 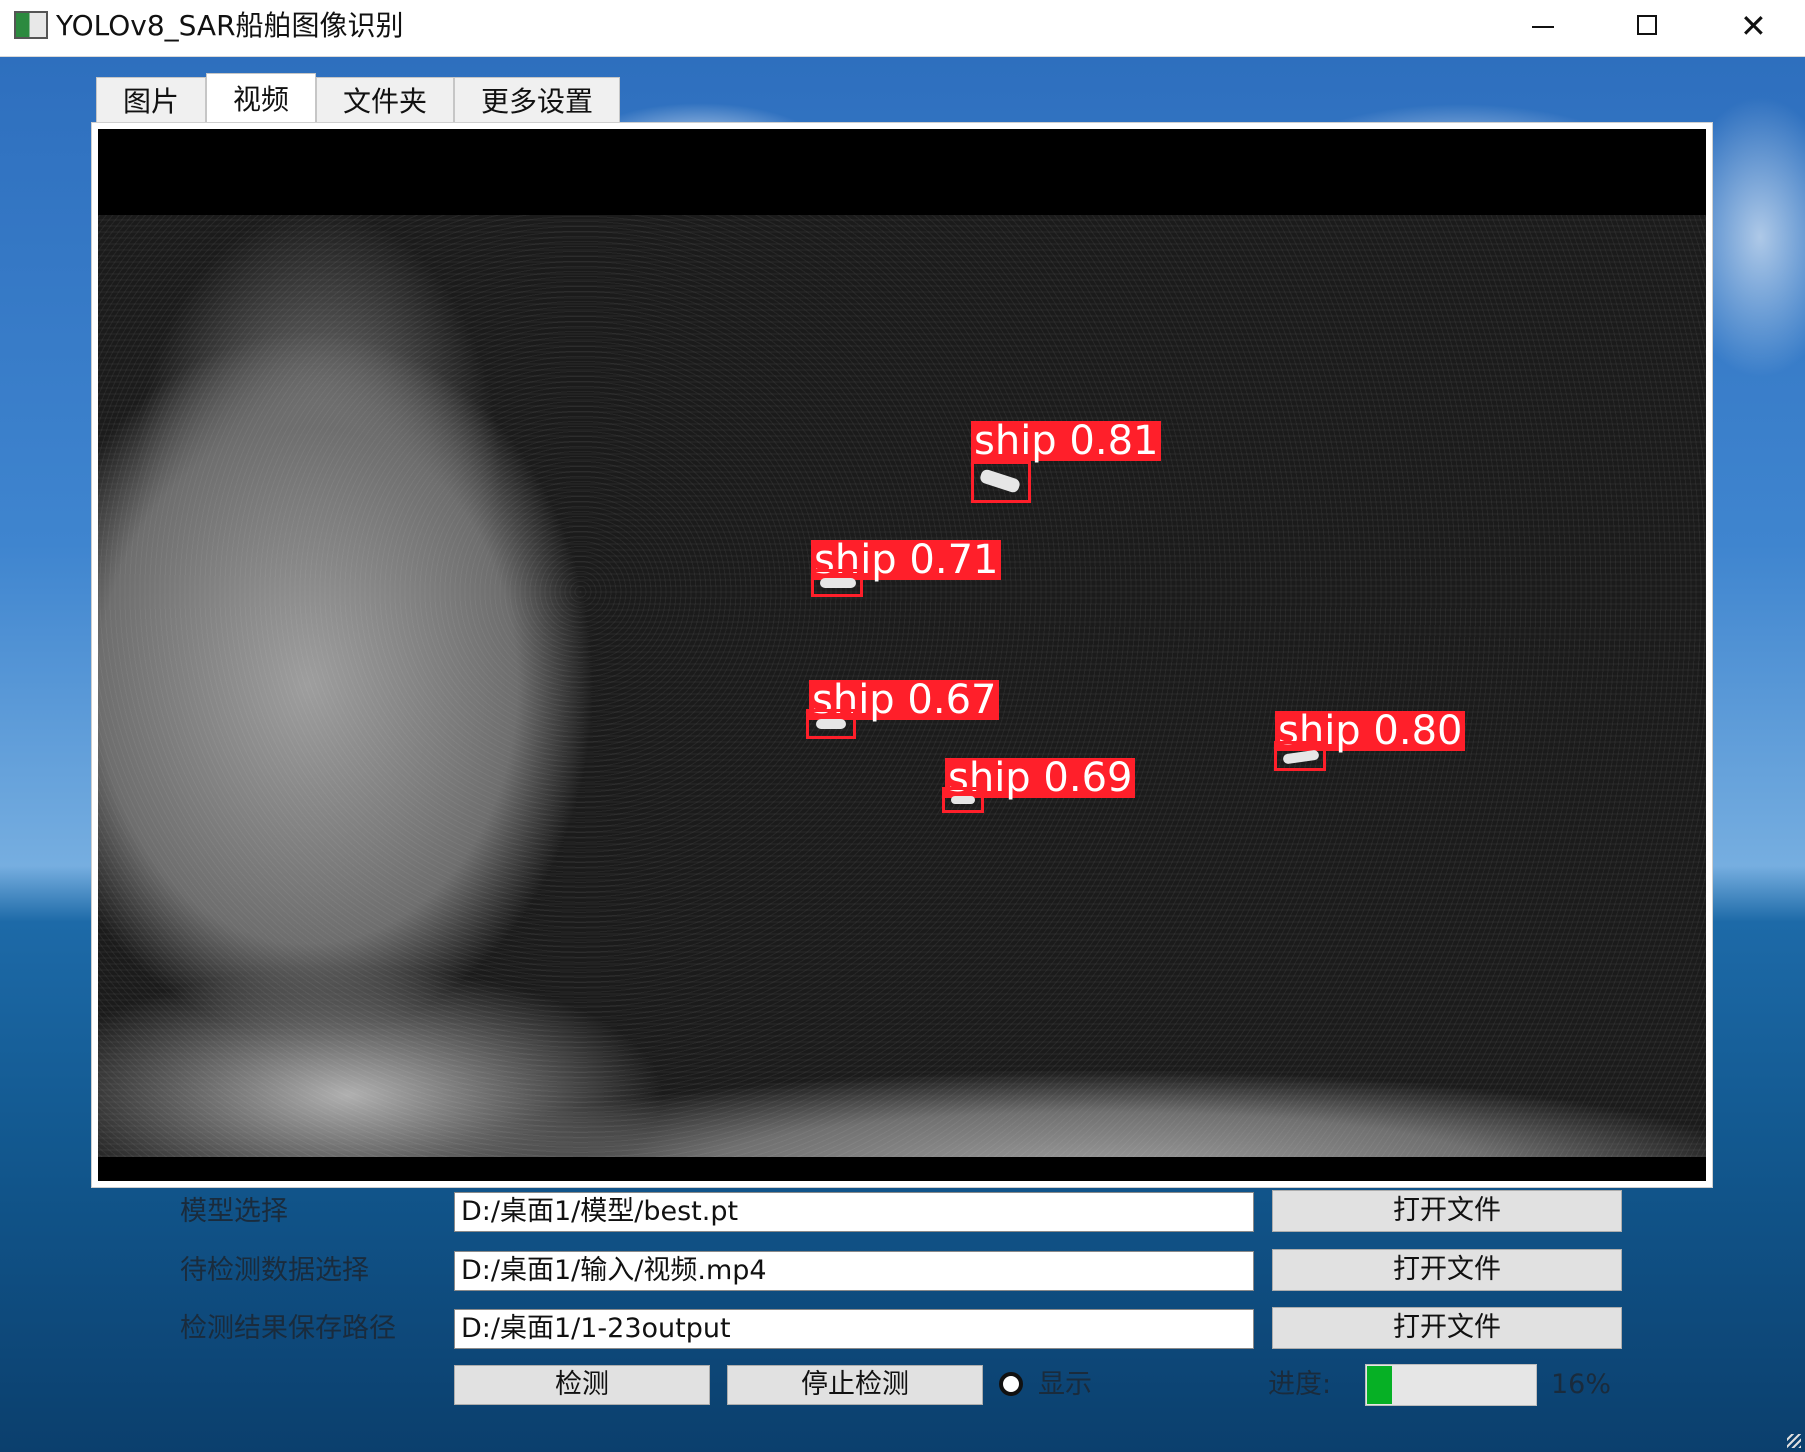 What do you see at coordinates (261, 98) in the screenshot?
I see `tab-video: 视频` at bounding box center [261, 98].